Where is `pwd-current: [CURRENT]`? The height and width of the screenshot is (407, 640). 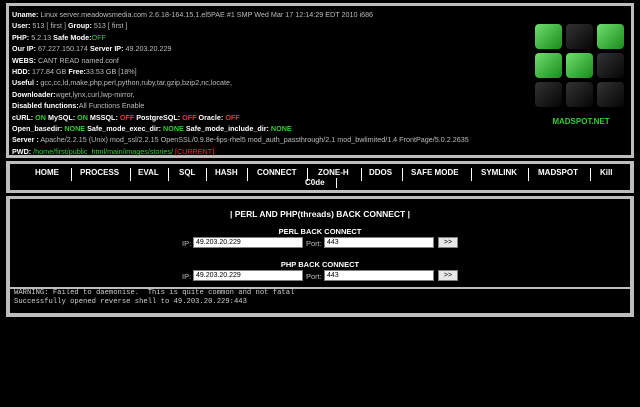 pwd-current: [CURRENT] is located at coordinates (194, 151).